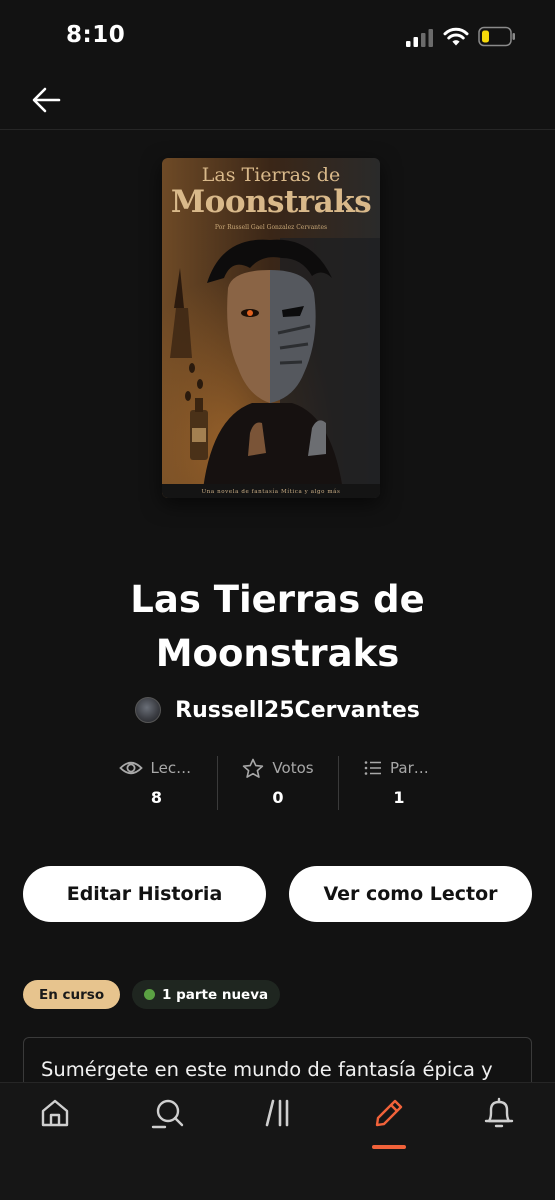 The height and width of the screenshot is (1200, 555). I want to click on top-navigation, so click(277, 100).